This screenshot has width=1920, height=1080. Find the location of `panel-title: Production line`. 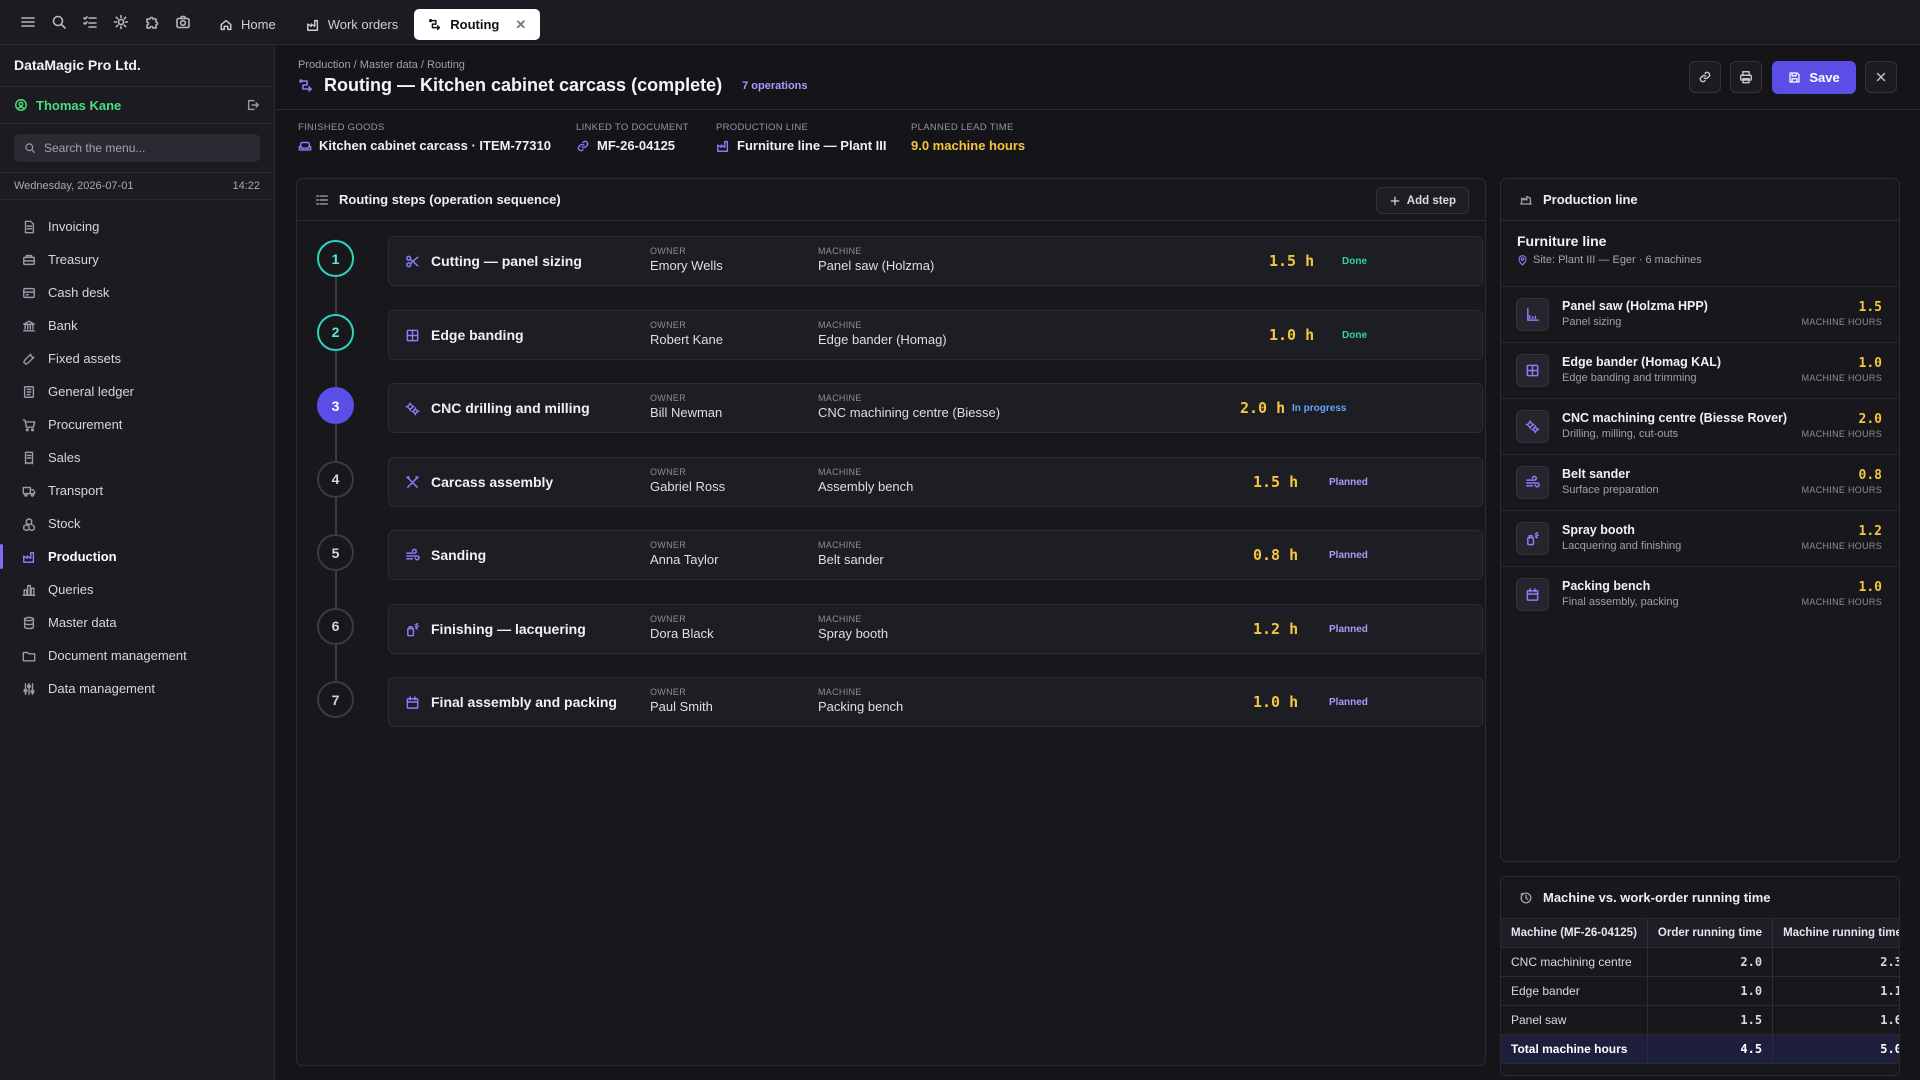

panel-title: Production line is located at coordinates (1590, 199).